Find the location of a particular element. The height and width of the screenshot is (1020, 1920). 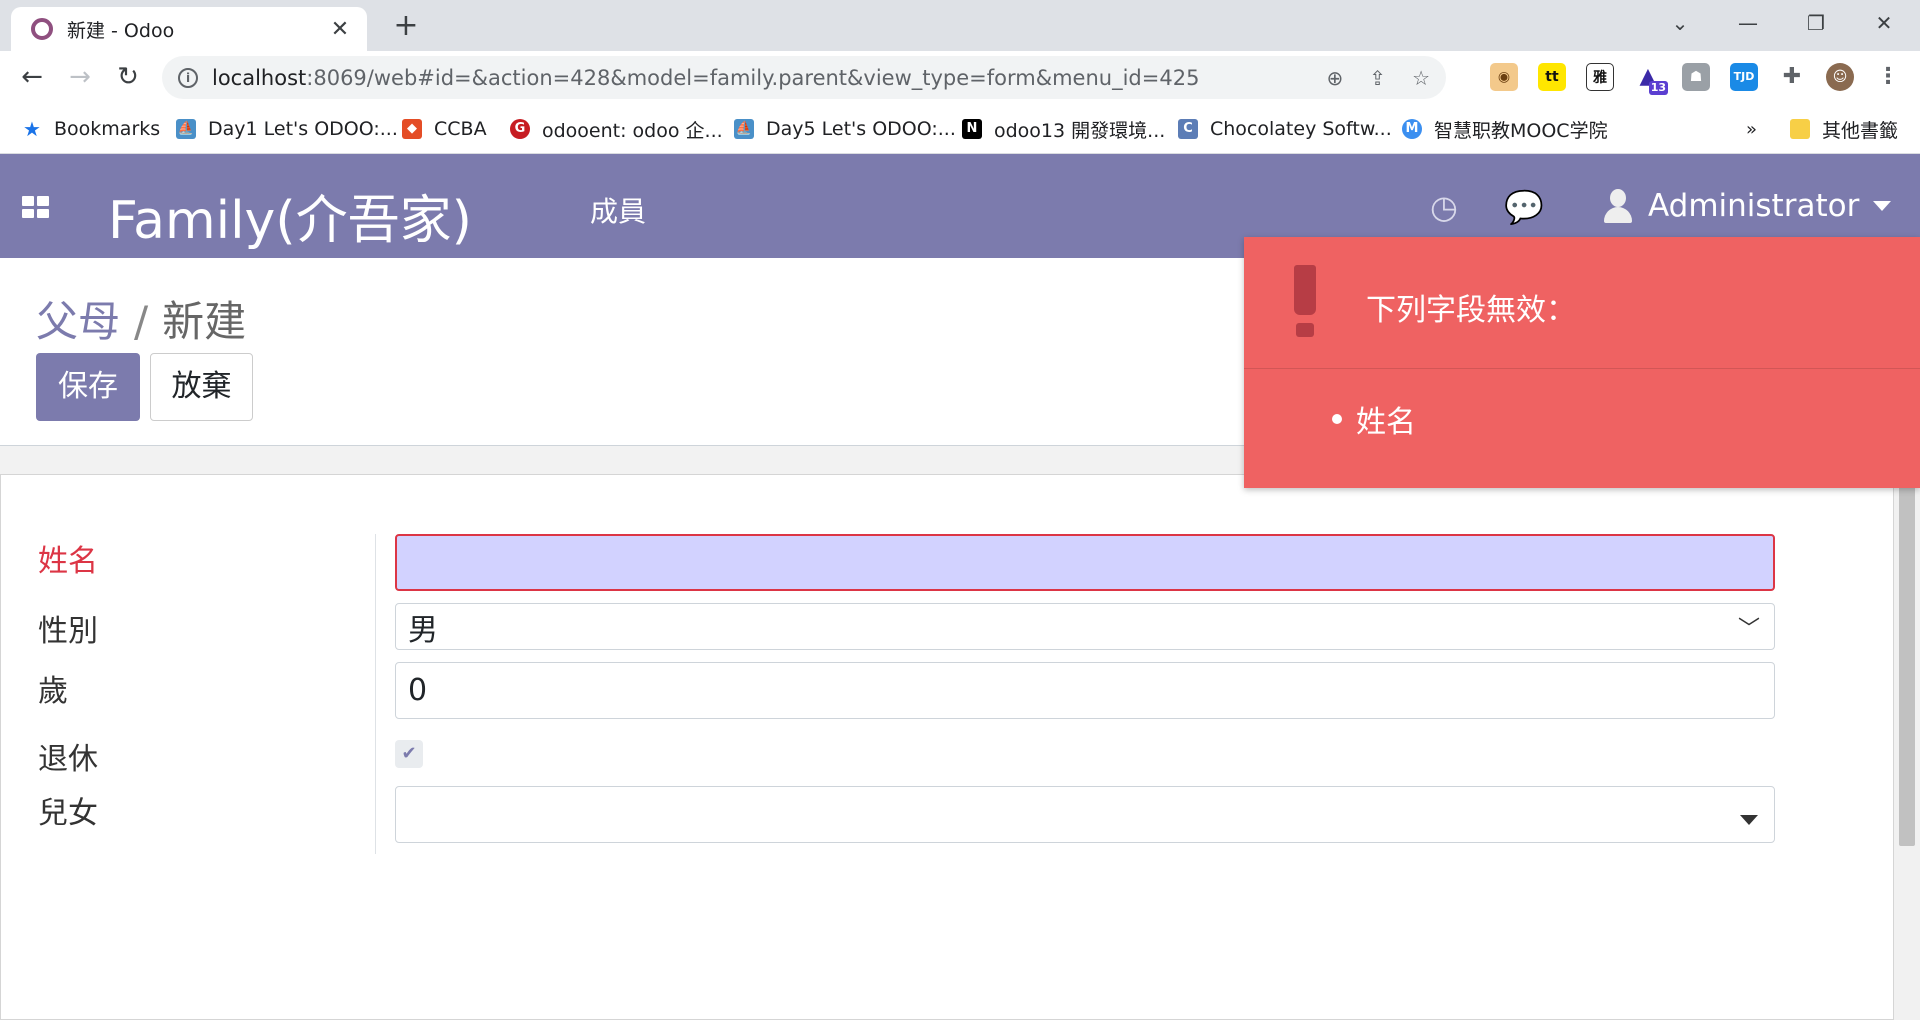

gender-select: 男 ﹀ is located at coordinates (1085, 626).